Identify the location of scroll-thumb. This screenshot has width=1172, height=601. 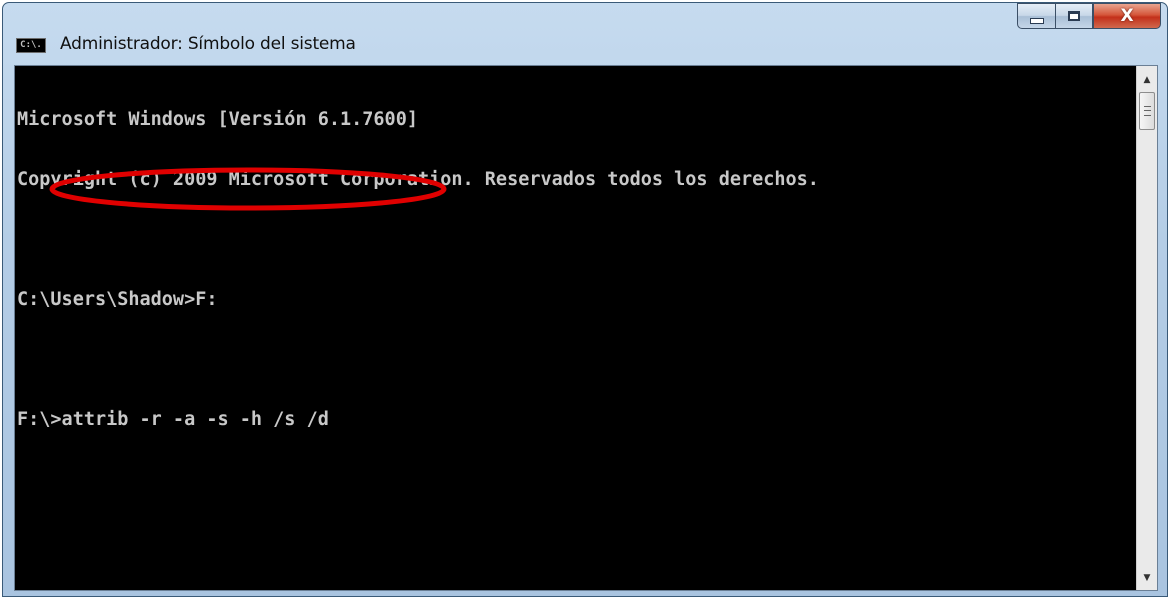
(1147, 111).